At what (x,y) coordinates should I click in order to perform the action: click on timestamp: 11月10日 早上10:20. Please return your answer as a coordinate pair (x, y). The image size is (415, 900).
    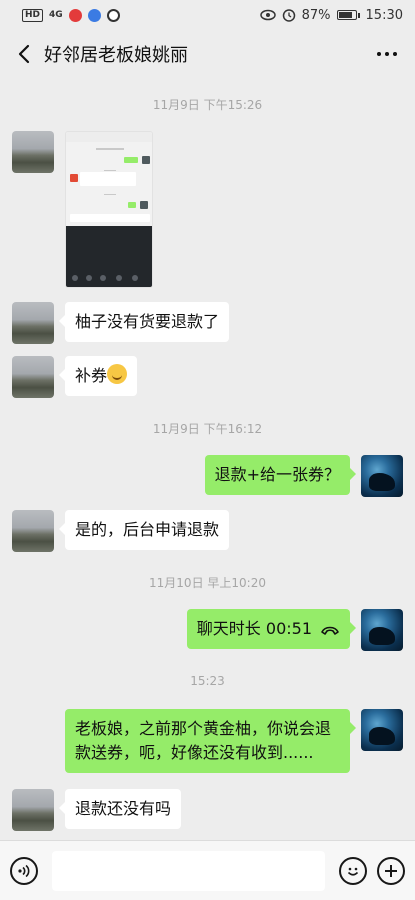
    Looking at the image, I should click on (207, 583).